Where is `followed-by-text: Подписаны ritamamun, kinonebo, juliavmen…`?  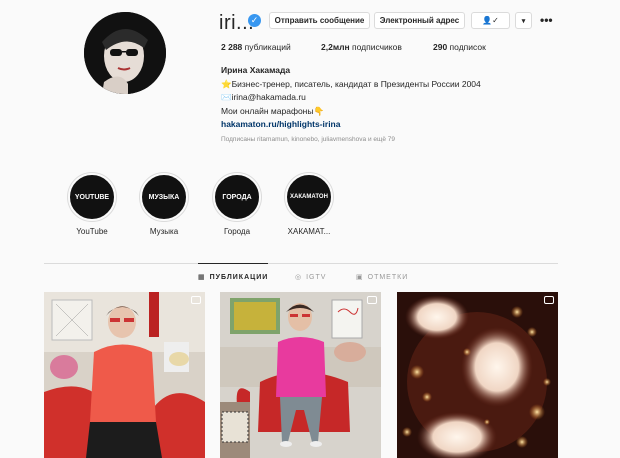 followed-by-text: Подписаны ritamamun, kinonebo, juliavmen… is located at coordinates (308, 139).